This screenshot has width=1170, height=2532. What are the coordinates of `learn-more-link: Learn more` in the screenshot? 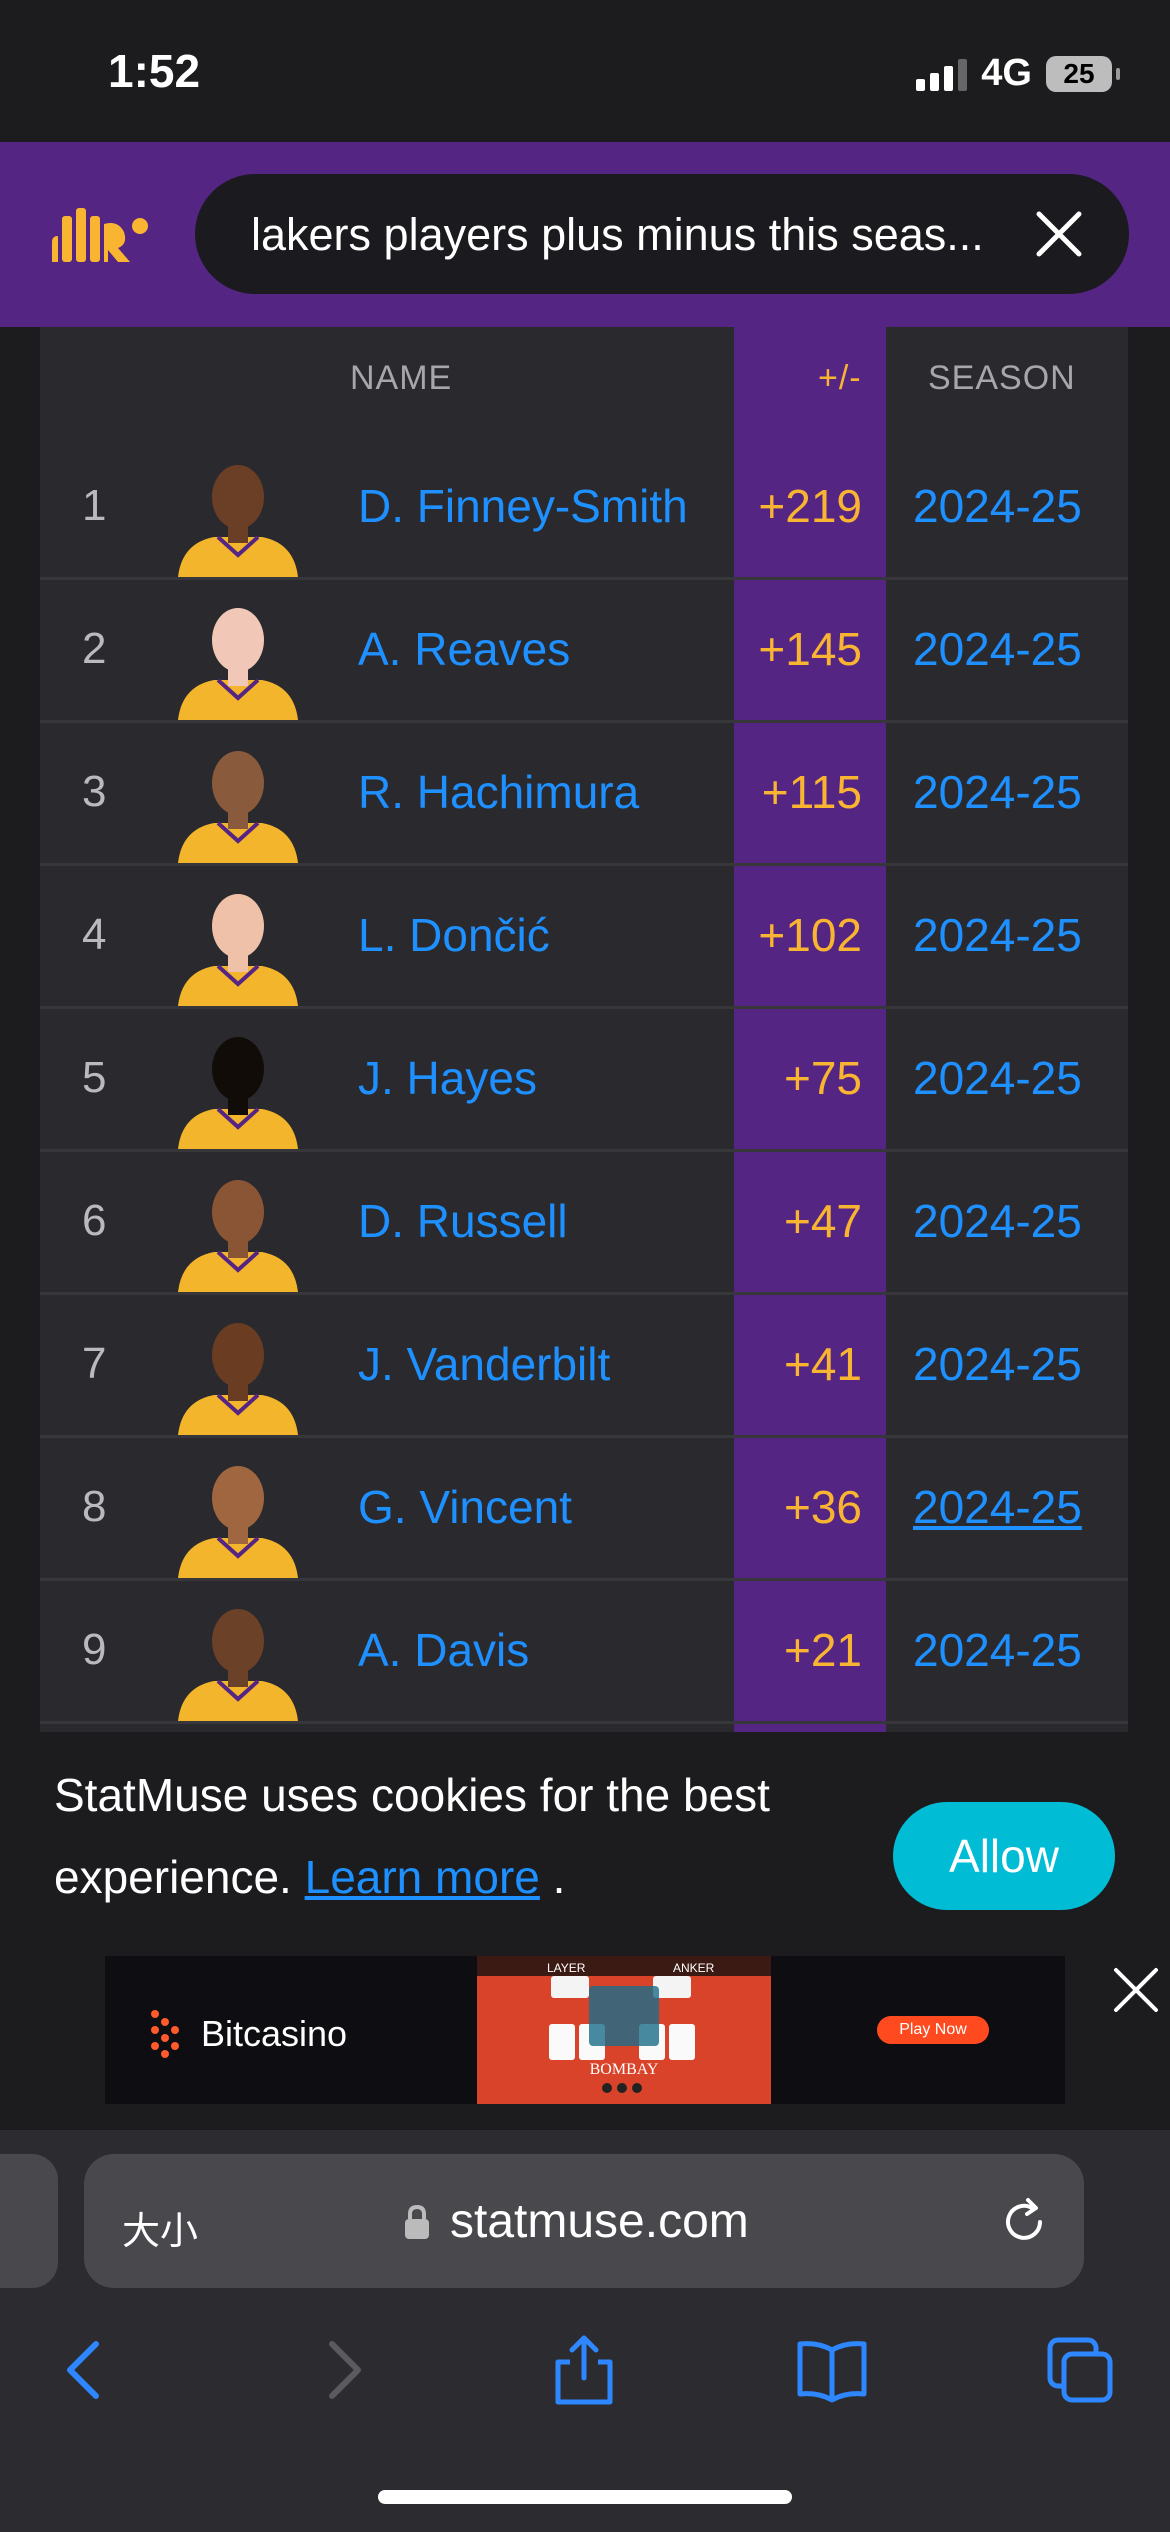 It's located at (422, 1877).